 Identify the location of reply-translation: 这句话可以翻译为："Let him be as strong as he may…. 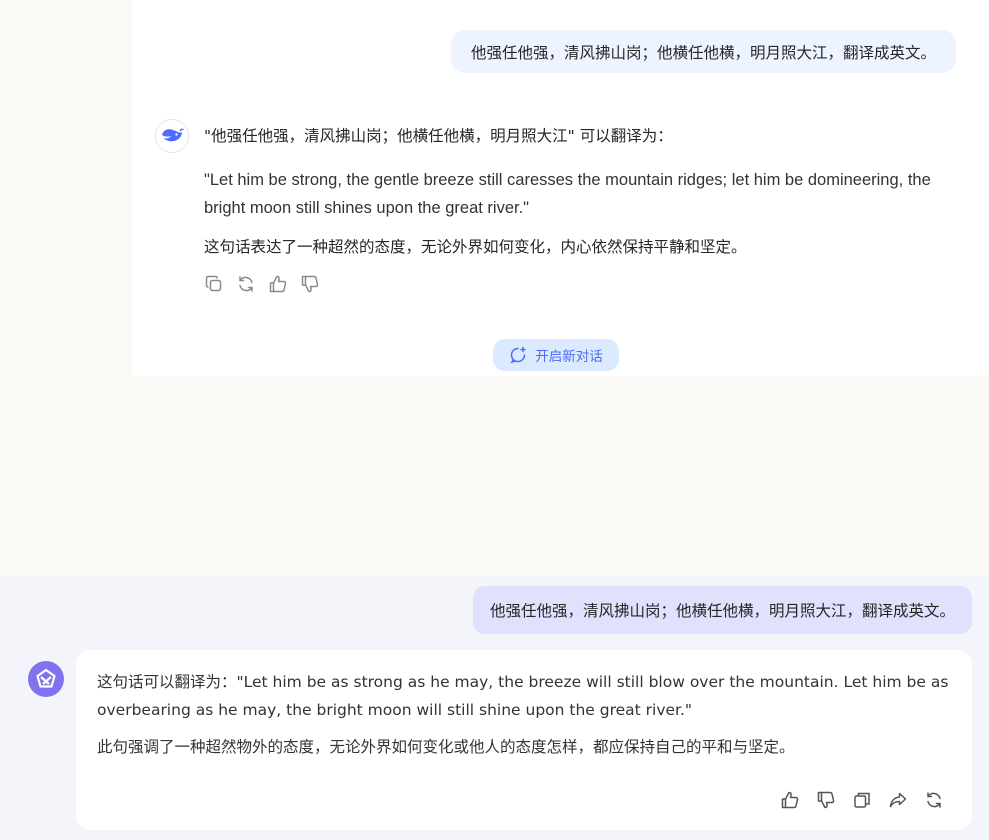
(523, 696).